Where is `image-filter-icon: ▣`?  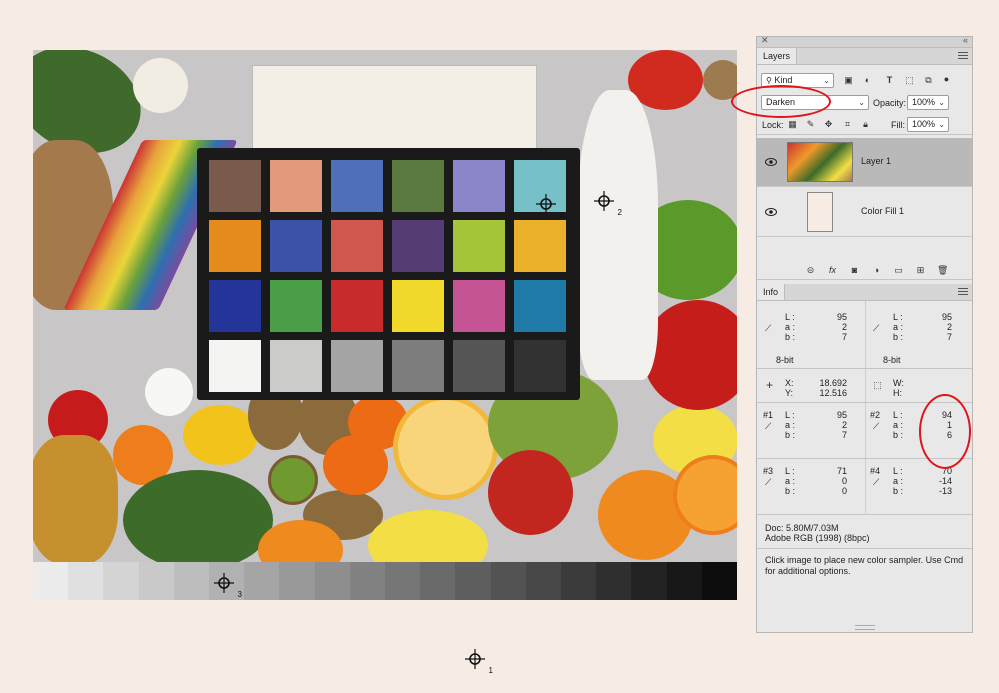
image-filter-icon: ▣ is located at coordinates (848, 80).